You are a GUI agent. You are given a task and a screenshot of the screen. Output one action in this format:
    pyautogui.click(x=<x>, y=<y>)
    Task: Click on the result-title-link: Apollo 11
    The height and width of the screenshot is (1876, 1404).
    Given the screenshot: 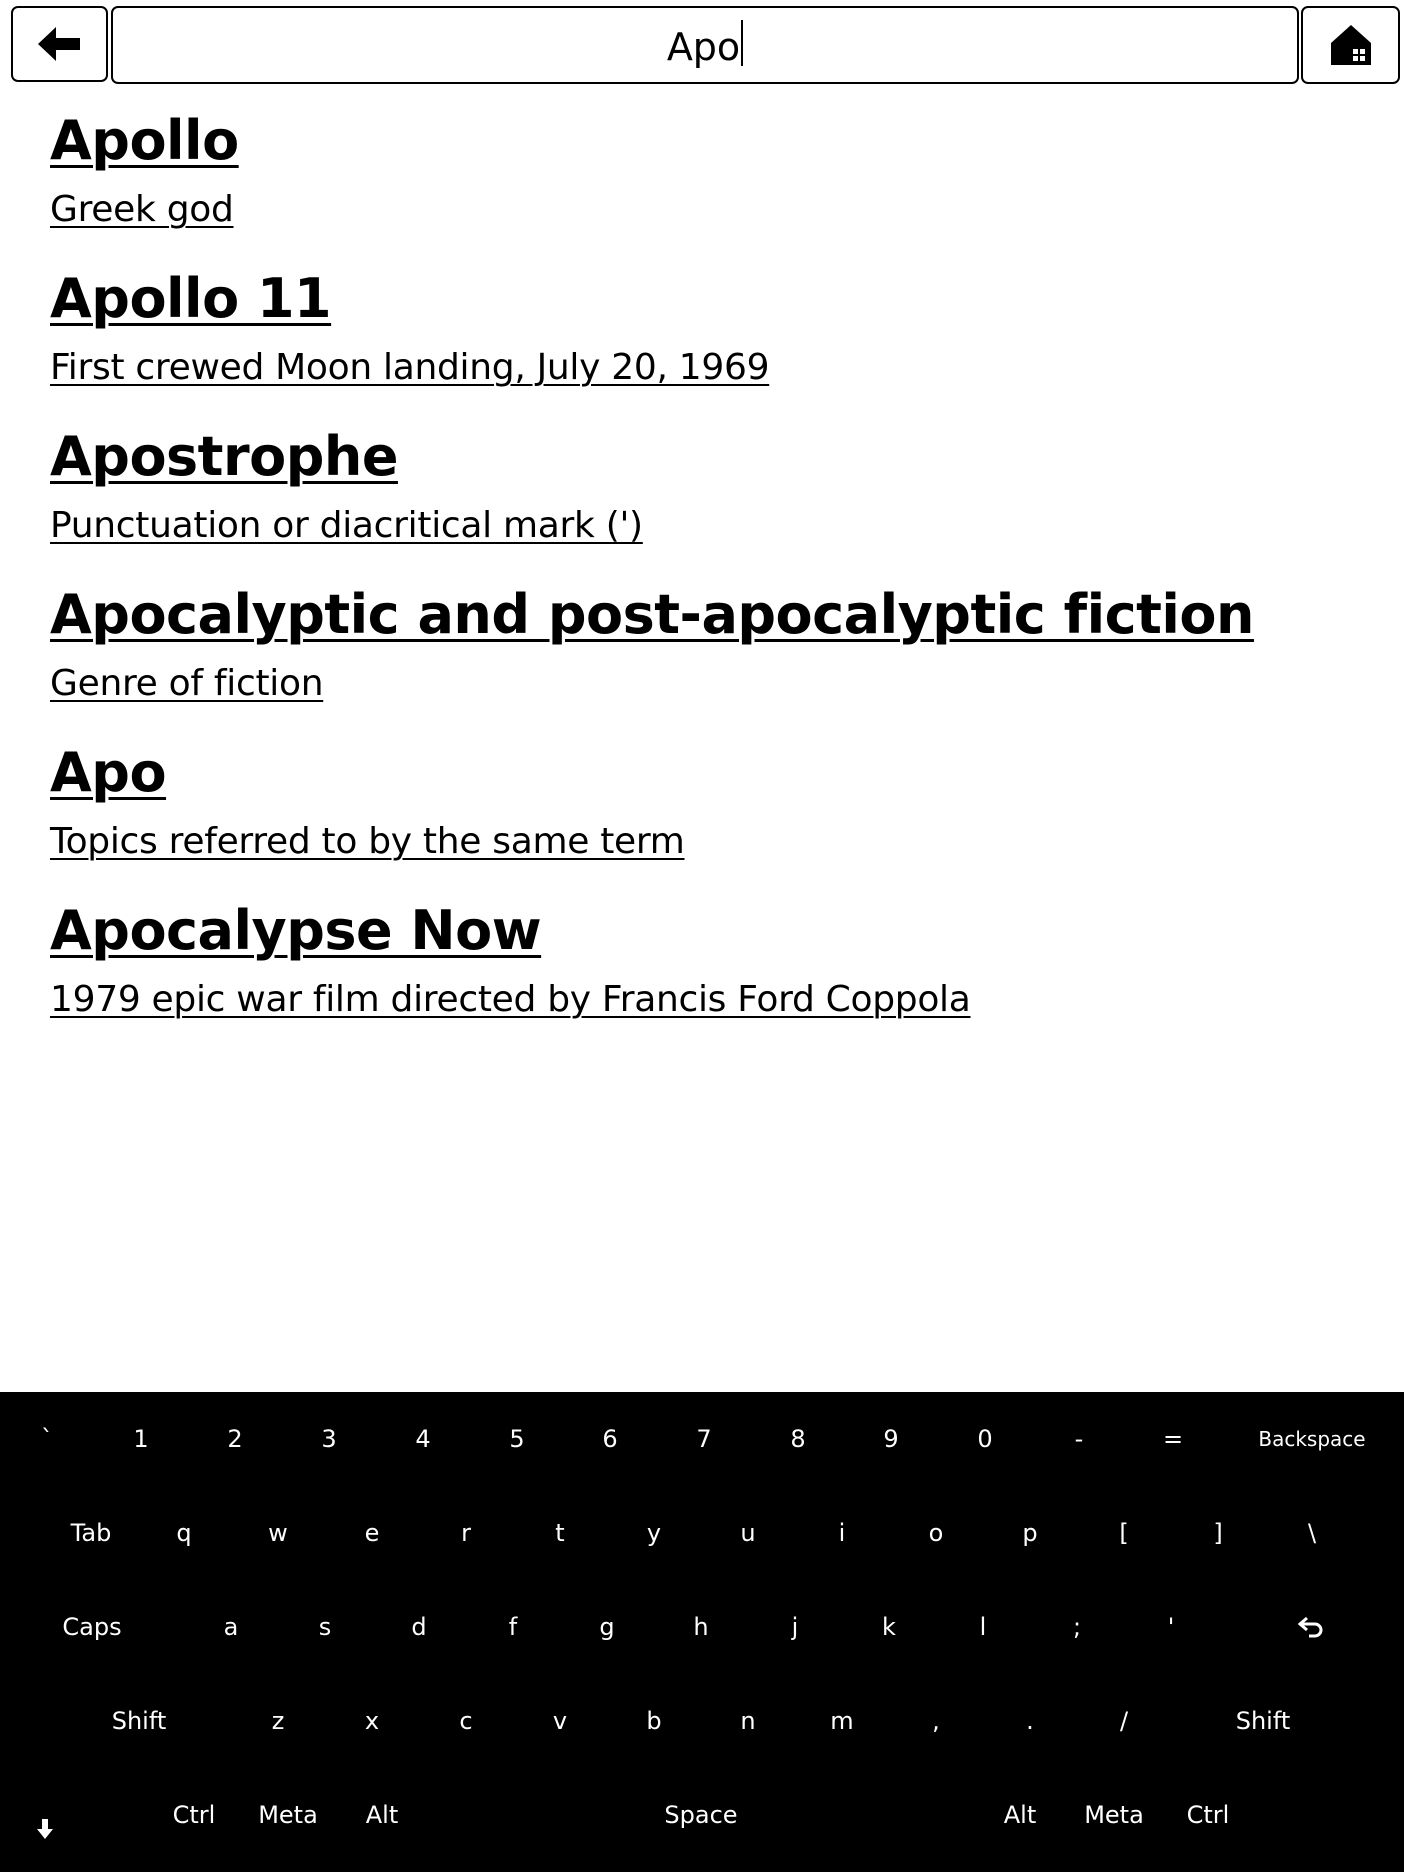 What is the action you would take?
    pyautogui.click(x=191, y=299)
    